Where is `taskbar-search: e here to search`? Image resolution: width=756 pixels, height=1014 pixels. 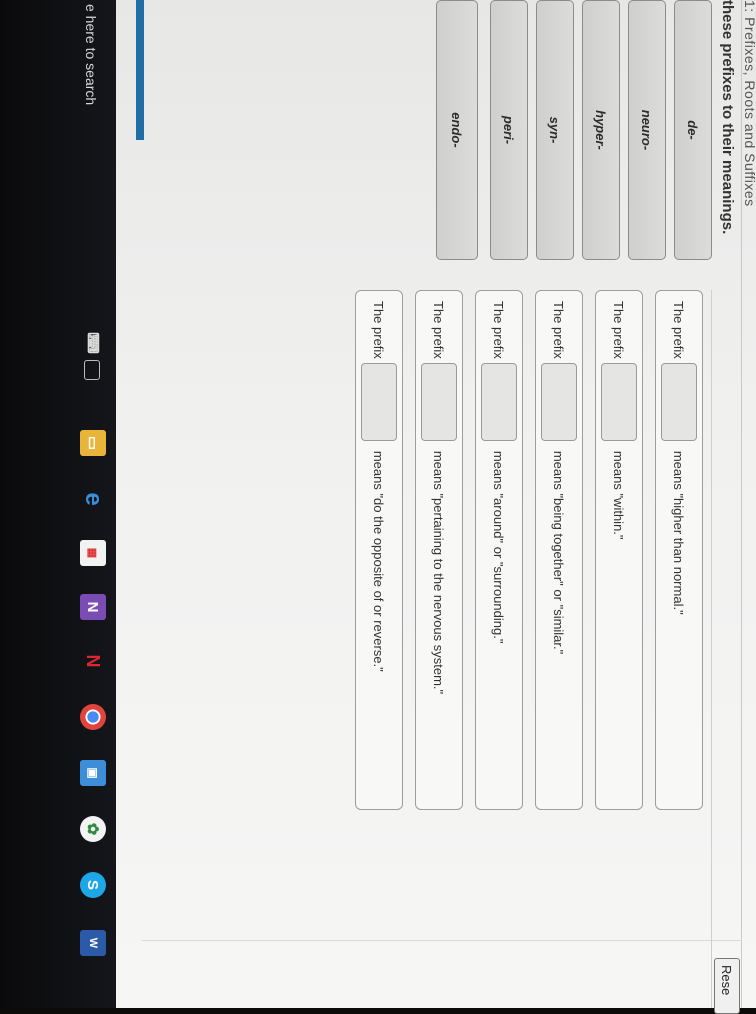 taskbar-search: e here to search is located at coordinates (91, 77).